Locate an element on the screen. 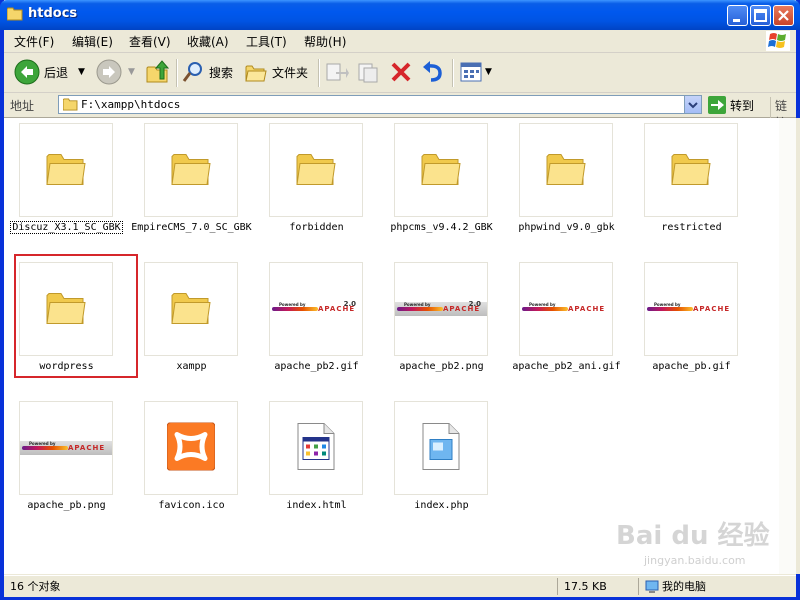  close-button is located at coordinates (783, 15).